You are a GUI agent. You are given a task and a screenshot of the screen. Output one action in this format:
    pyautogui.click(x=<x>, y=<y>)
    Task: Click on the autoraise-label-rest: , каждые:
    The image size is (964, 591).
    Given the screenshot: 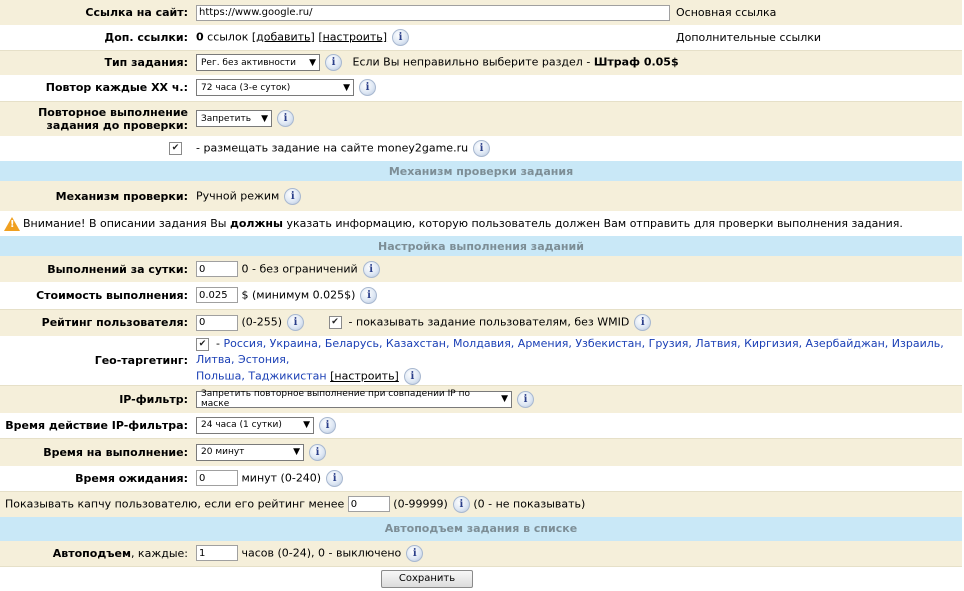 What is the action you would take?
    pyautogui.click(x=159, y=553)
    